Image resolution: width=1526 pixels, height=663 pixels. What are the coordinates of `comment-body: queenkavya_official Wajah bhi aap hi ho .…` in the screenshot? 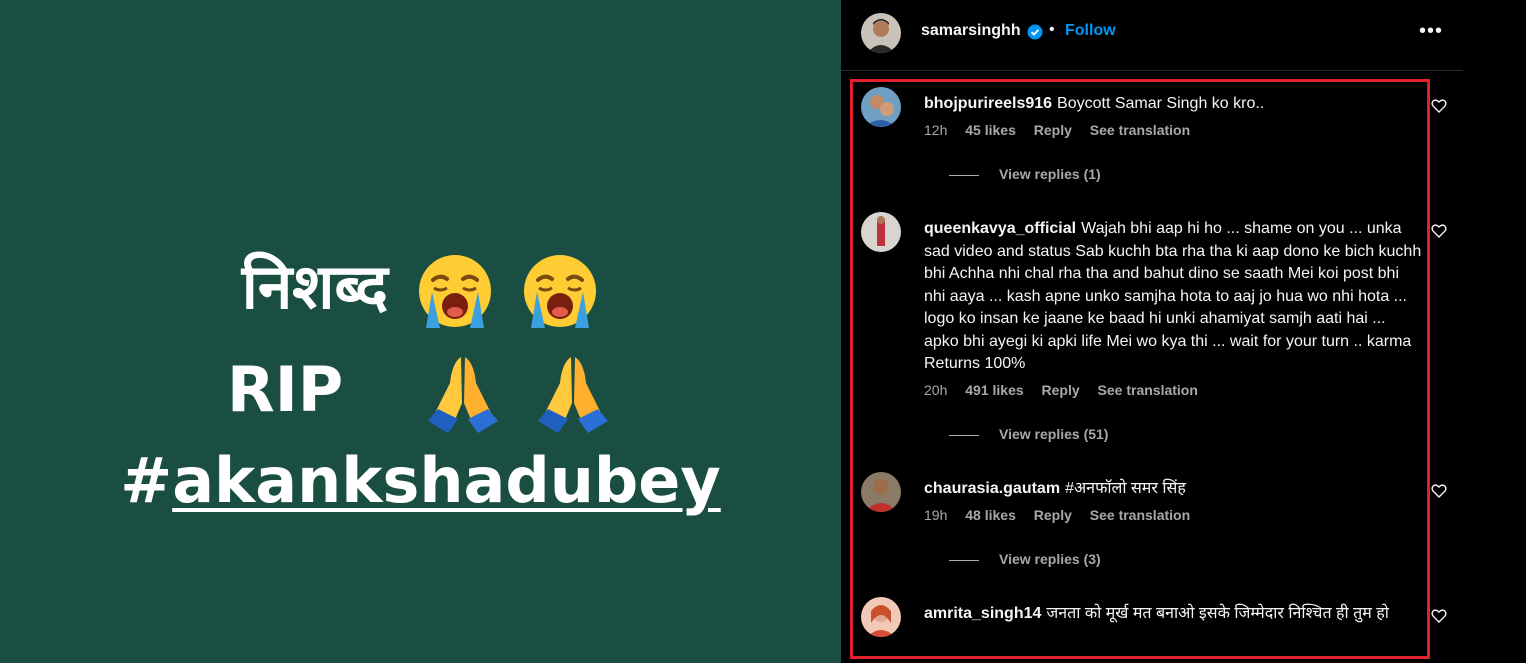 It's located at (1174, 297).